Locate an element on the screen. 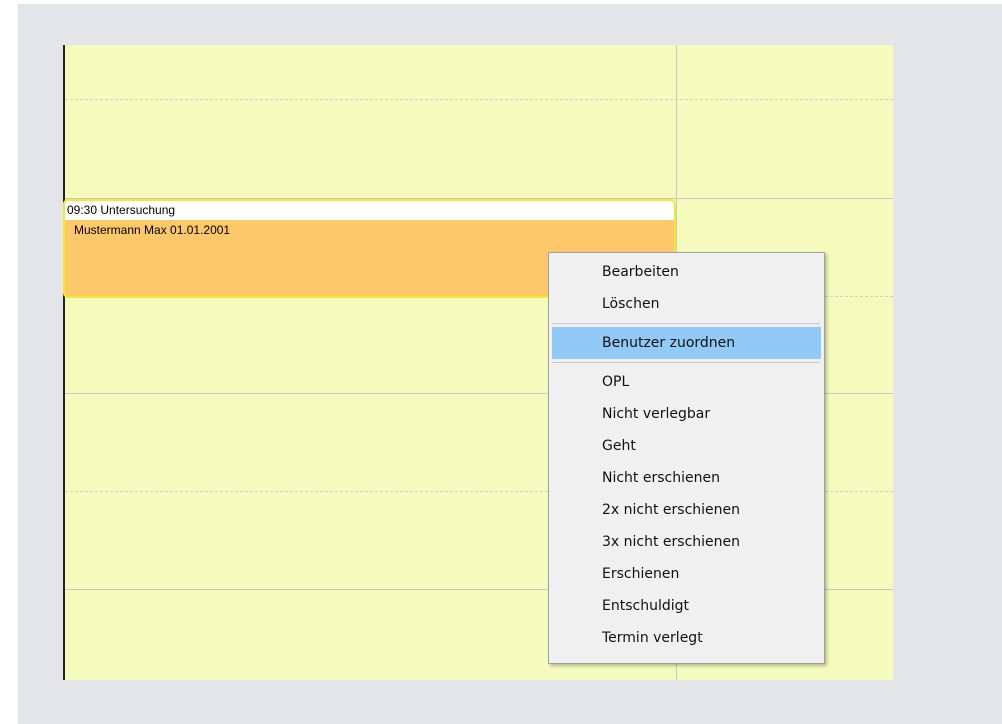  menu-item-benutzer-zuordnen: Benutzer zuordnen is located at coordinates (686, 343).